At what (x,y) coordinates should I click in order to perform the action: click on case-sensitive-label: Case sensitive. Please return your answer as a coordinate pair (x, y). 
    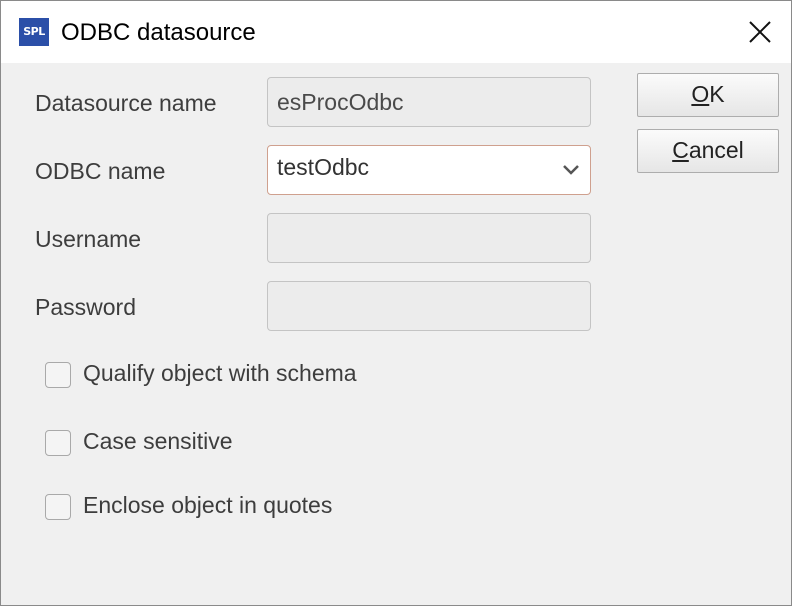
    Looking at the image, I should click on (158, 441).